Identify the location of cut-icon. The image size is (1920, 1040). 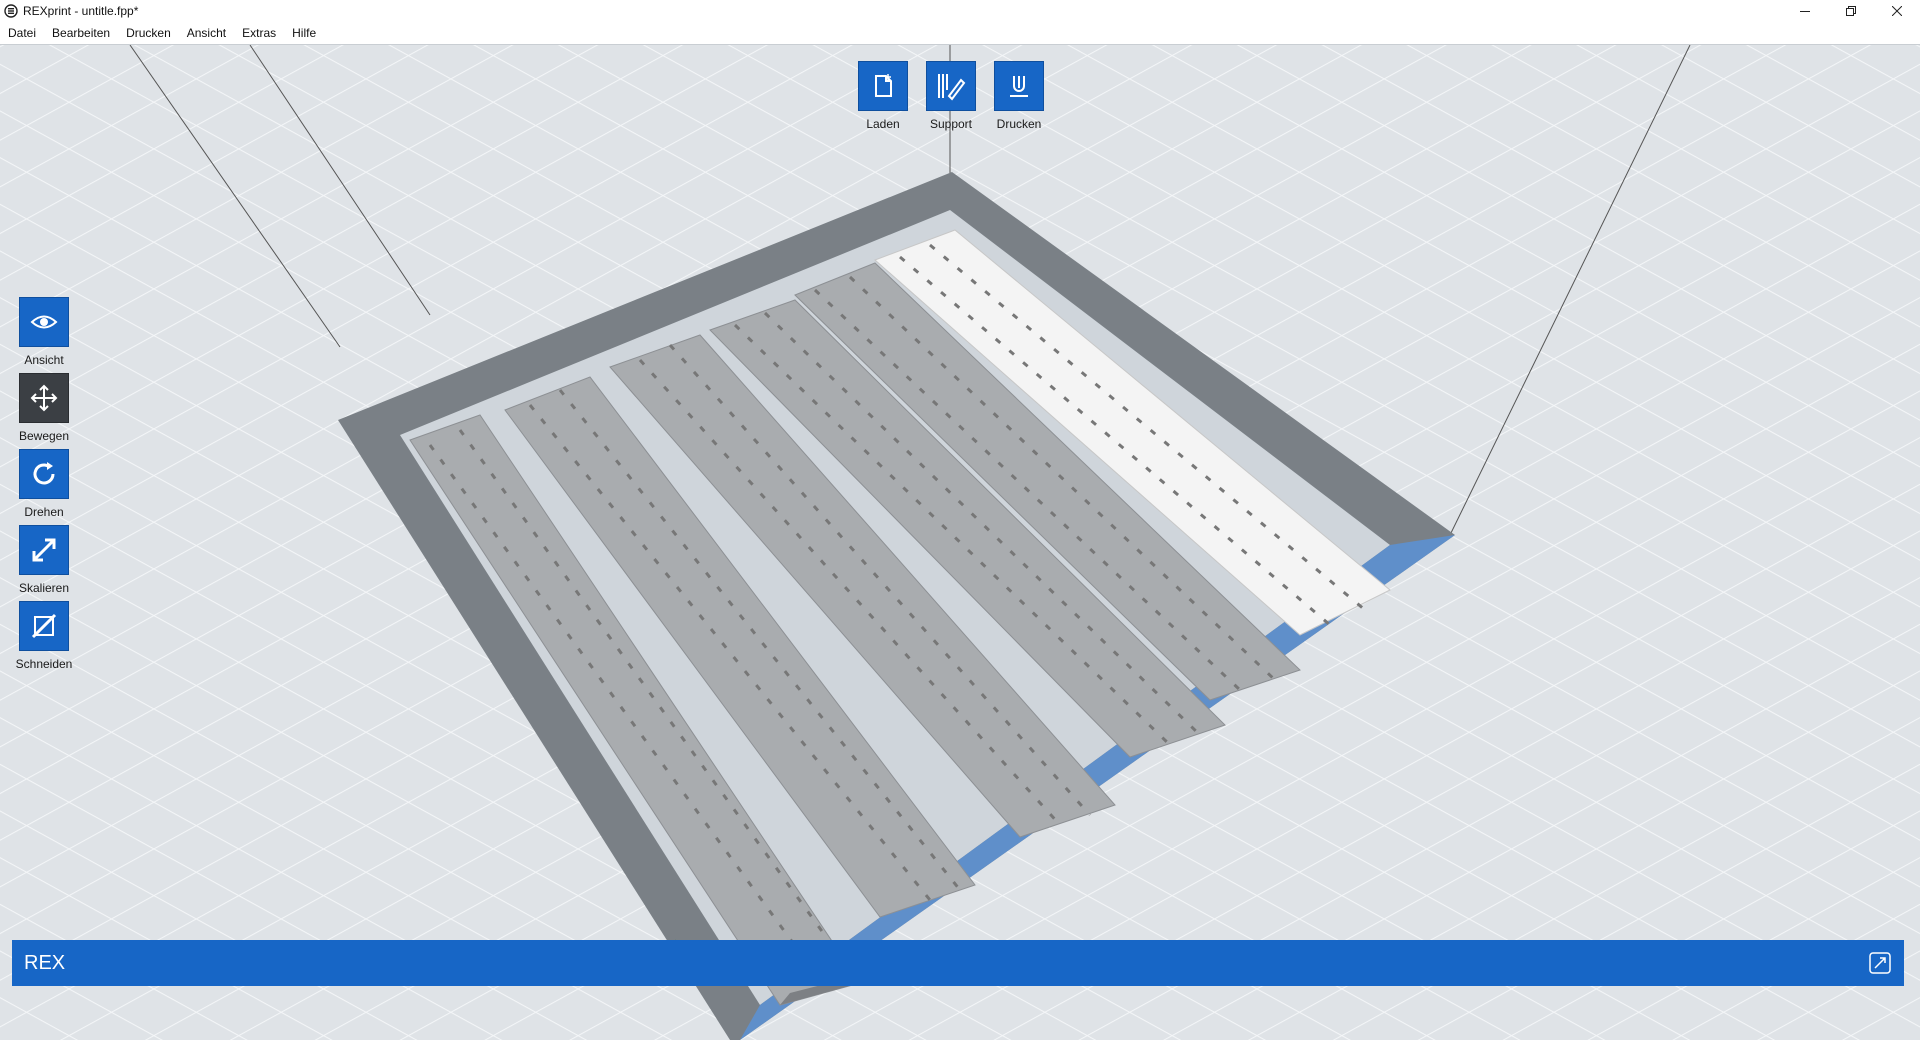
(44, 626).